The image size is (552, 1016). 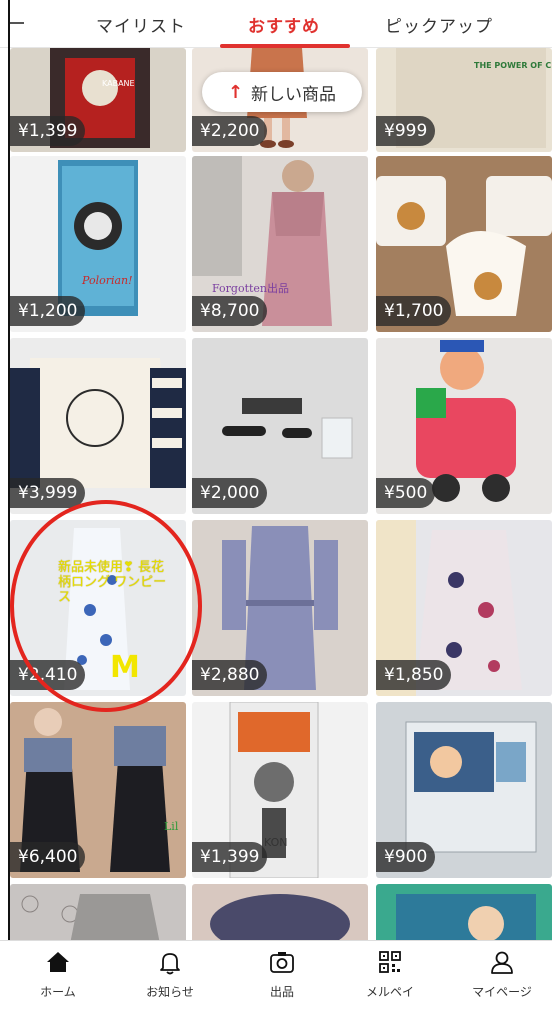 What do you see at coordinates (464, 790) in the screenshot?
I see `product-tile: ¥900` at bounding box center [464, 790].